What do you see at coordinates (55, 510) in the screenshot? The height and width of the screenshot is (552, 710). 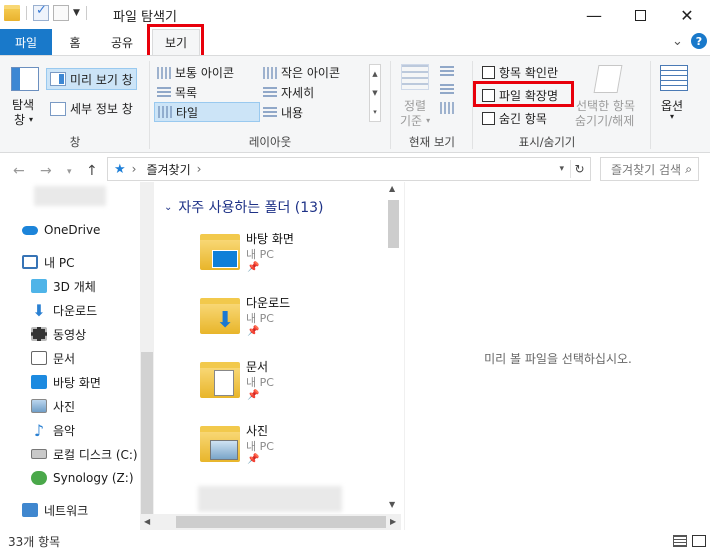 I see `nav-item-network: 네트워크` at bounding box center [55, 510].